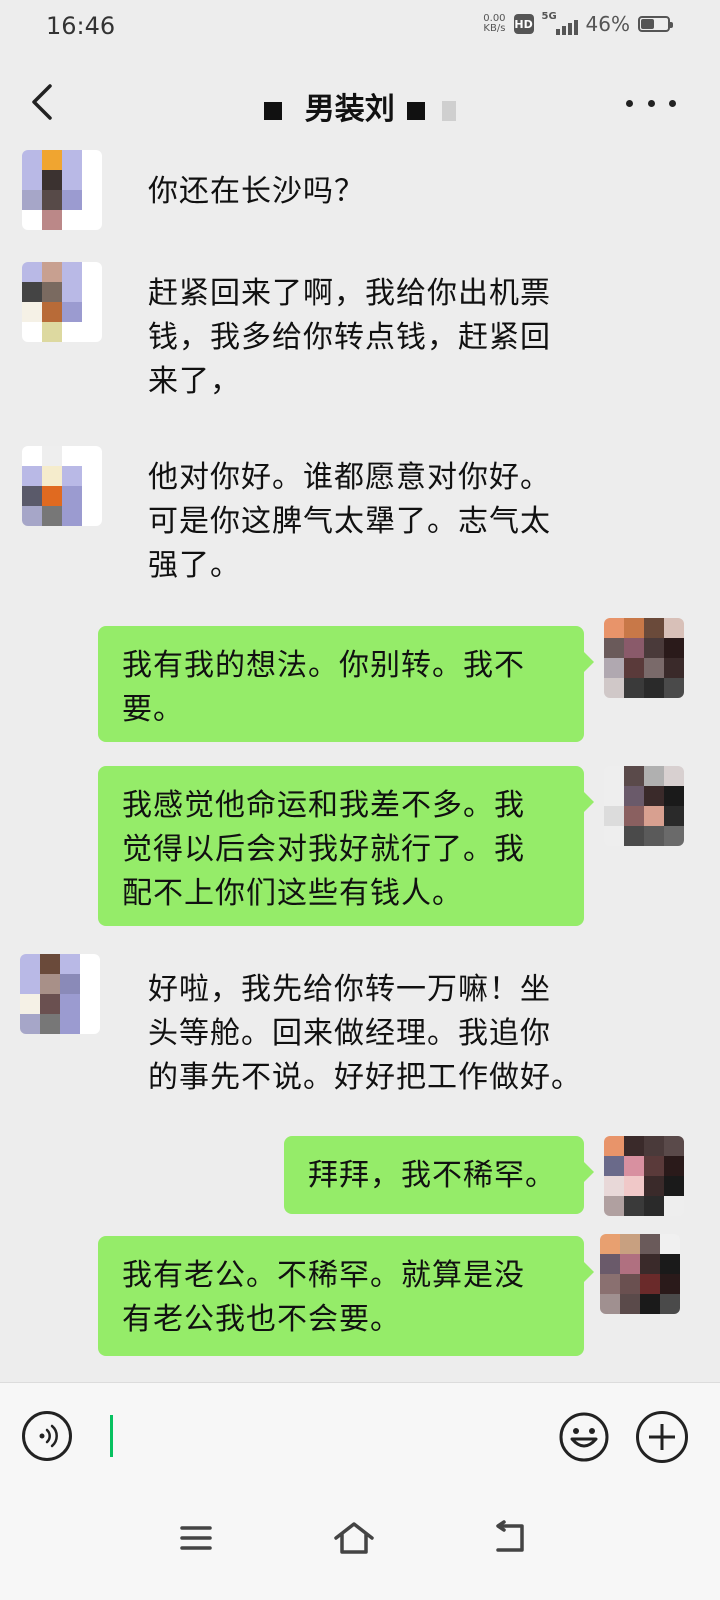  Describe the element at coordinates (559, 23) in the screenshot. I see `signal-icon: 5G` at that location.